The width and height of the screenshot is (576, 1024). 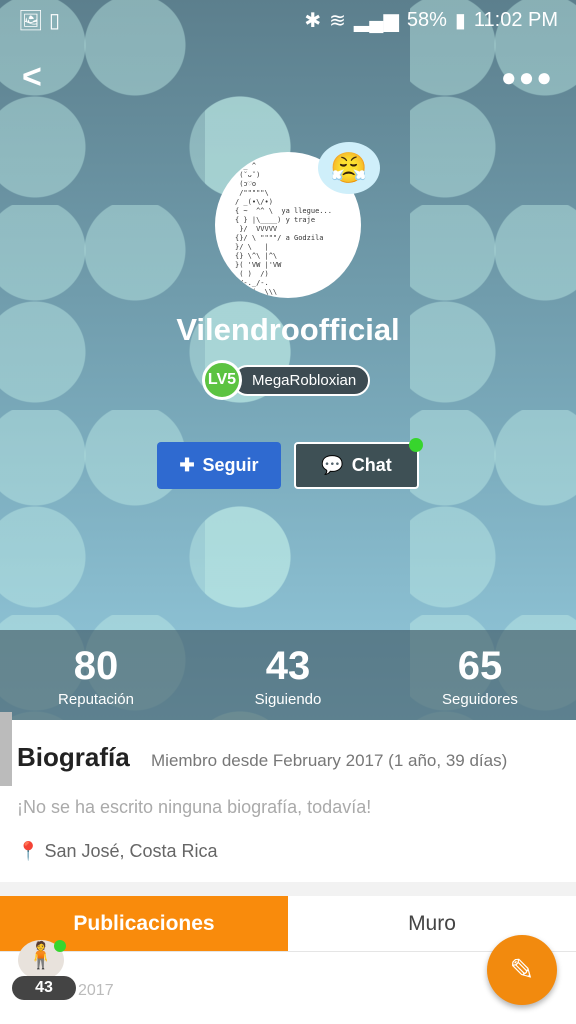 What do you see at coordinates (222, 380) in the screenshot?
I see `level-icon: LV5` at bounding box center [222, 380].